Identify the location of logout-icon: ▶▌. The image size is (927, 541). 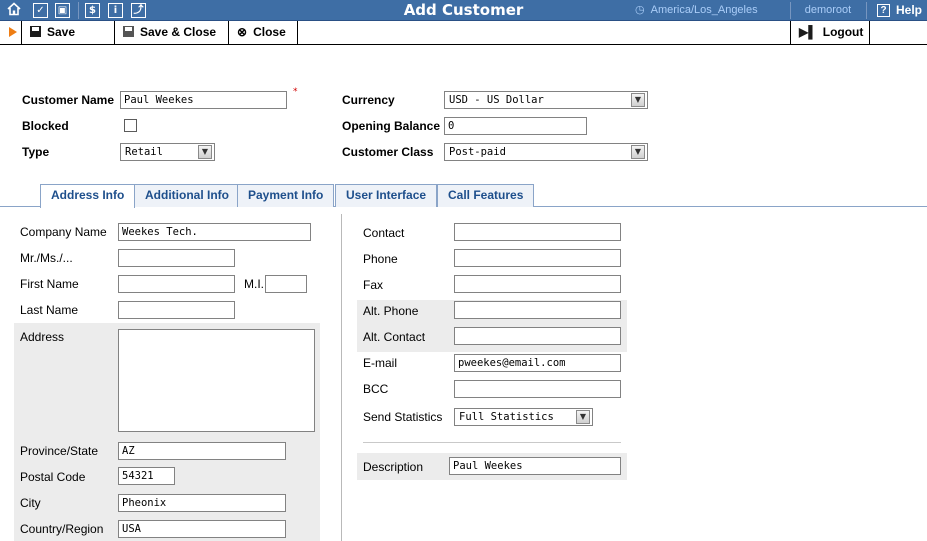
(808, 32).